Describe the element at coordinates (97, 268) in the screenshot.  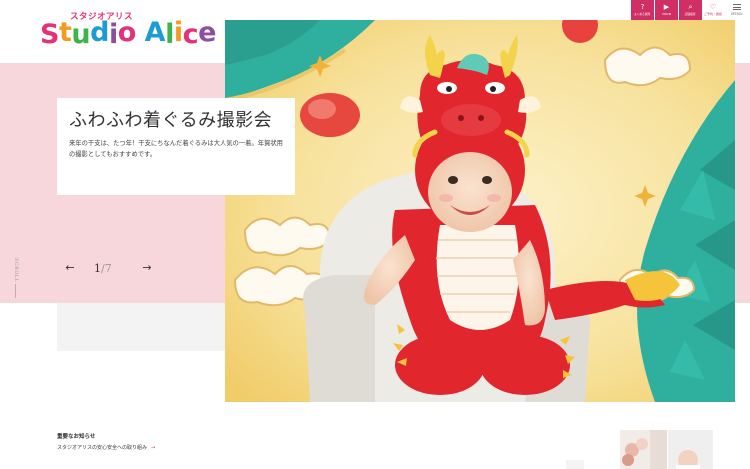
I see `current-slide-number: 1` at that location.